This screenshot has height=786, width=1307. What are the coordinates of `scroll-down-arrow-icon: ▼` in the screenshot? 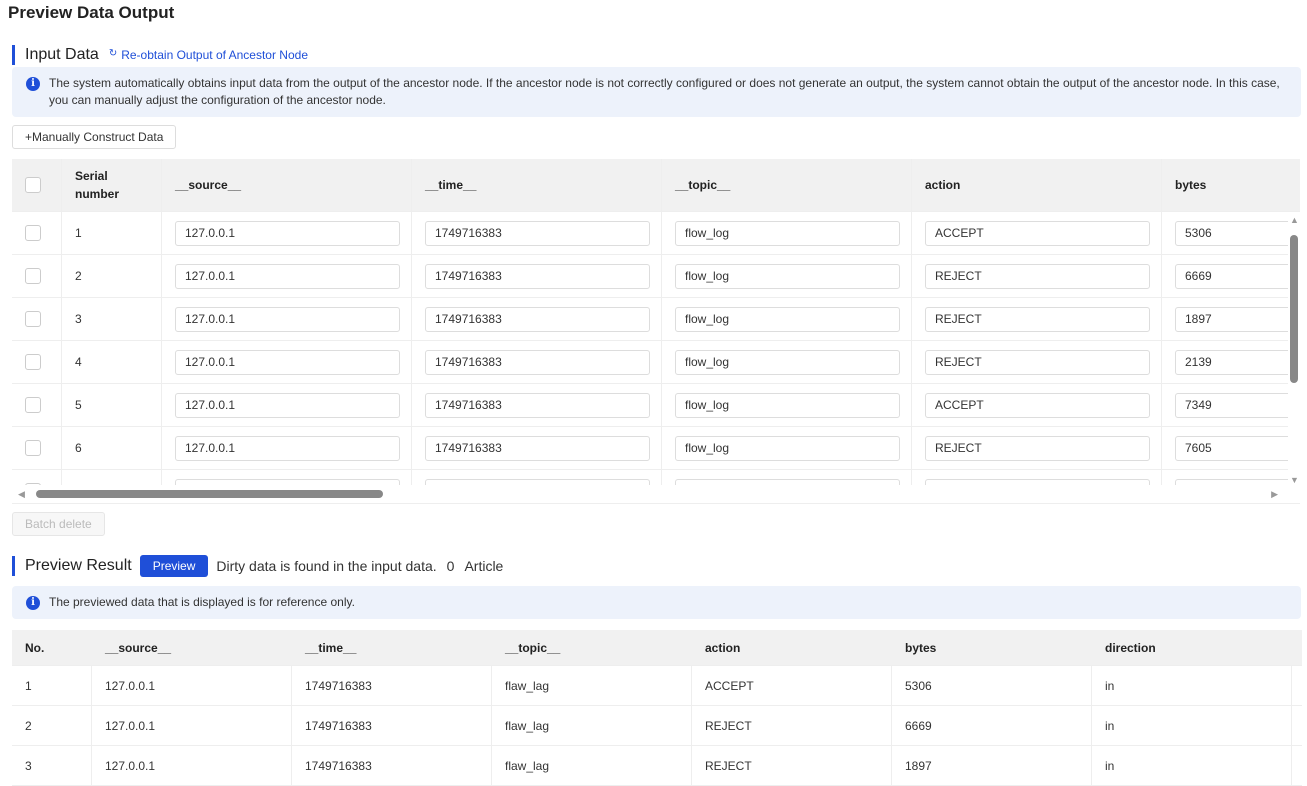 It's located at (1294, 480).